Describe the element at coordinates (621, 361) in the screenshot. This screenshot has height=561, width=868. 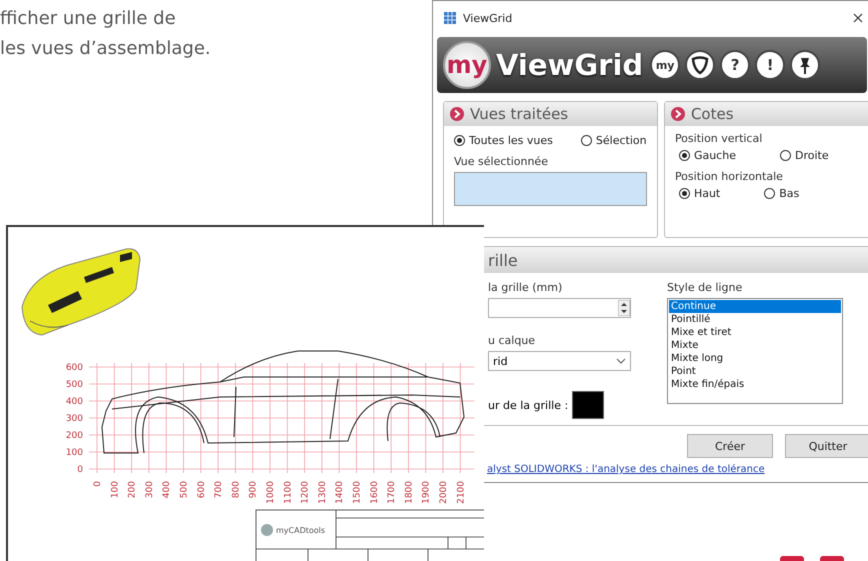
I see `chevron-down-icon` at that location.